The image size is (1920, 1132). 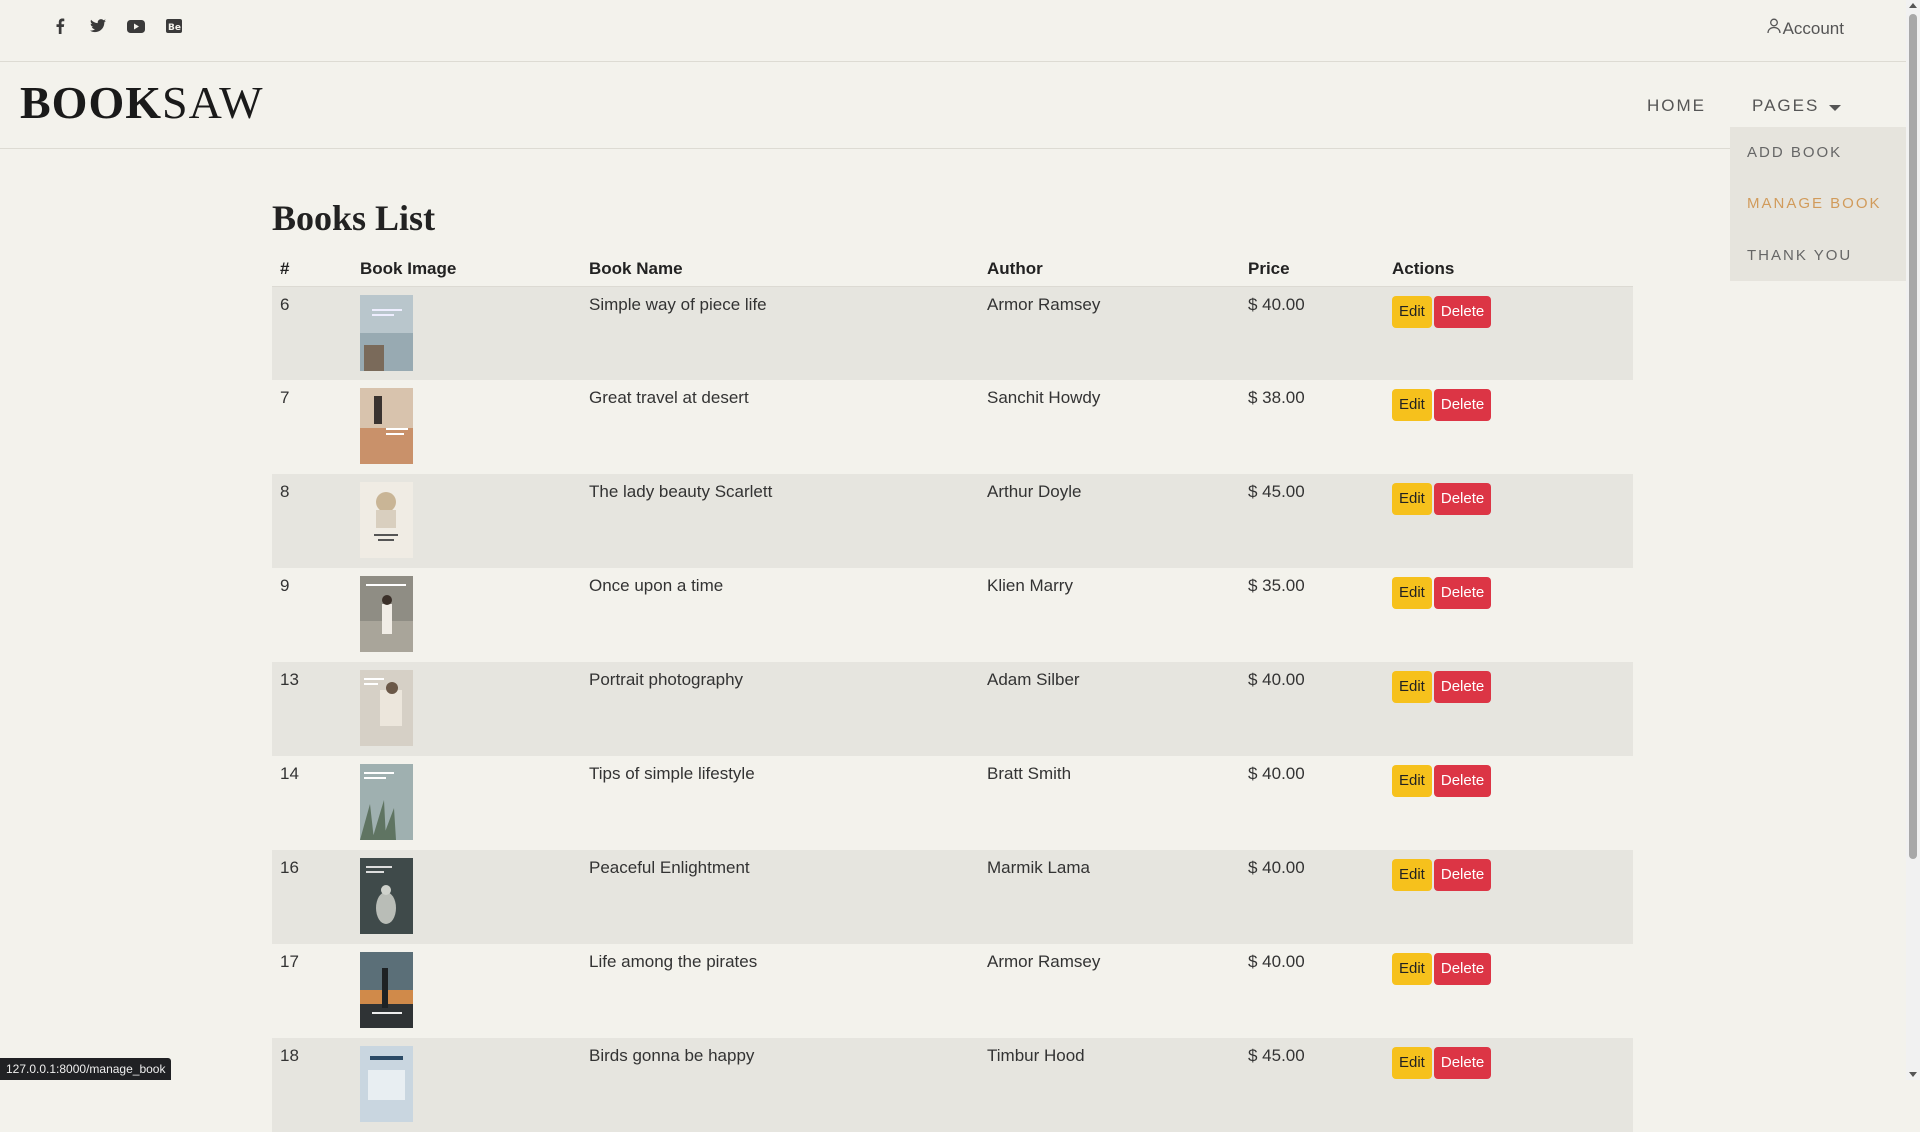 I want to click on scroll-down-arrow-icon, so click(x=1913, y=1074).